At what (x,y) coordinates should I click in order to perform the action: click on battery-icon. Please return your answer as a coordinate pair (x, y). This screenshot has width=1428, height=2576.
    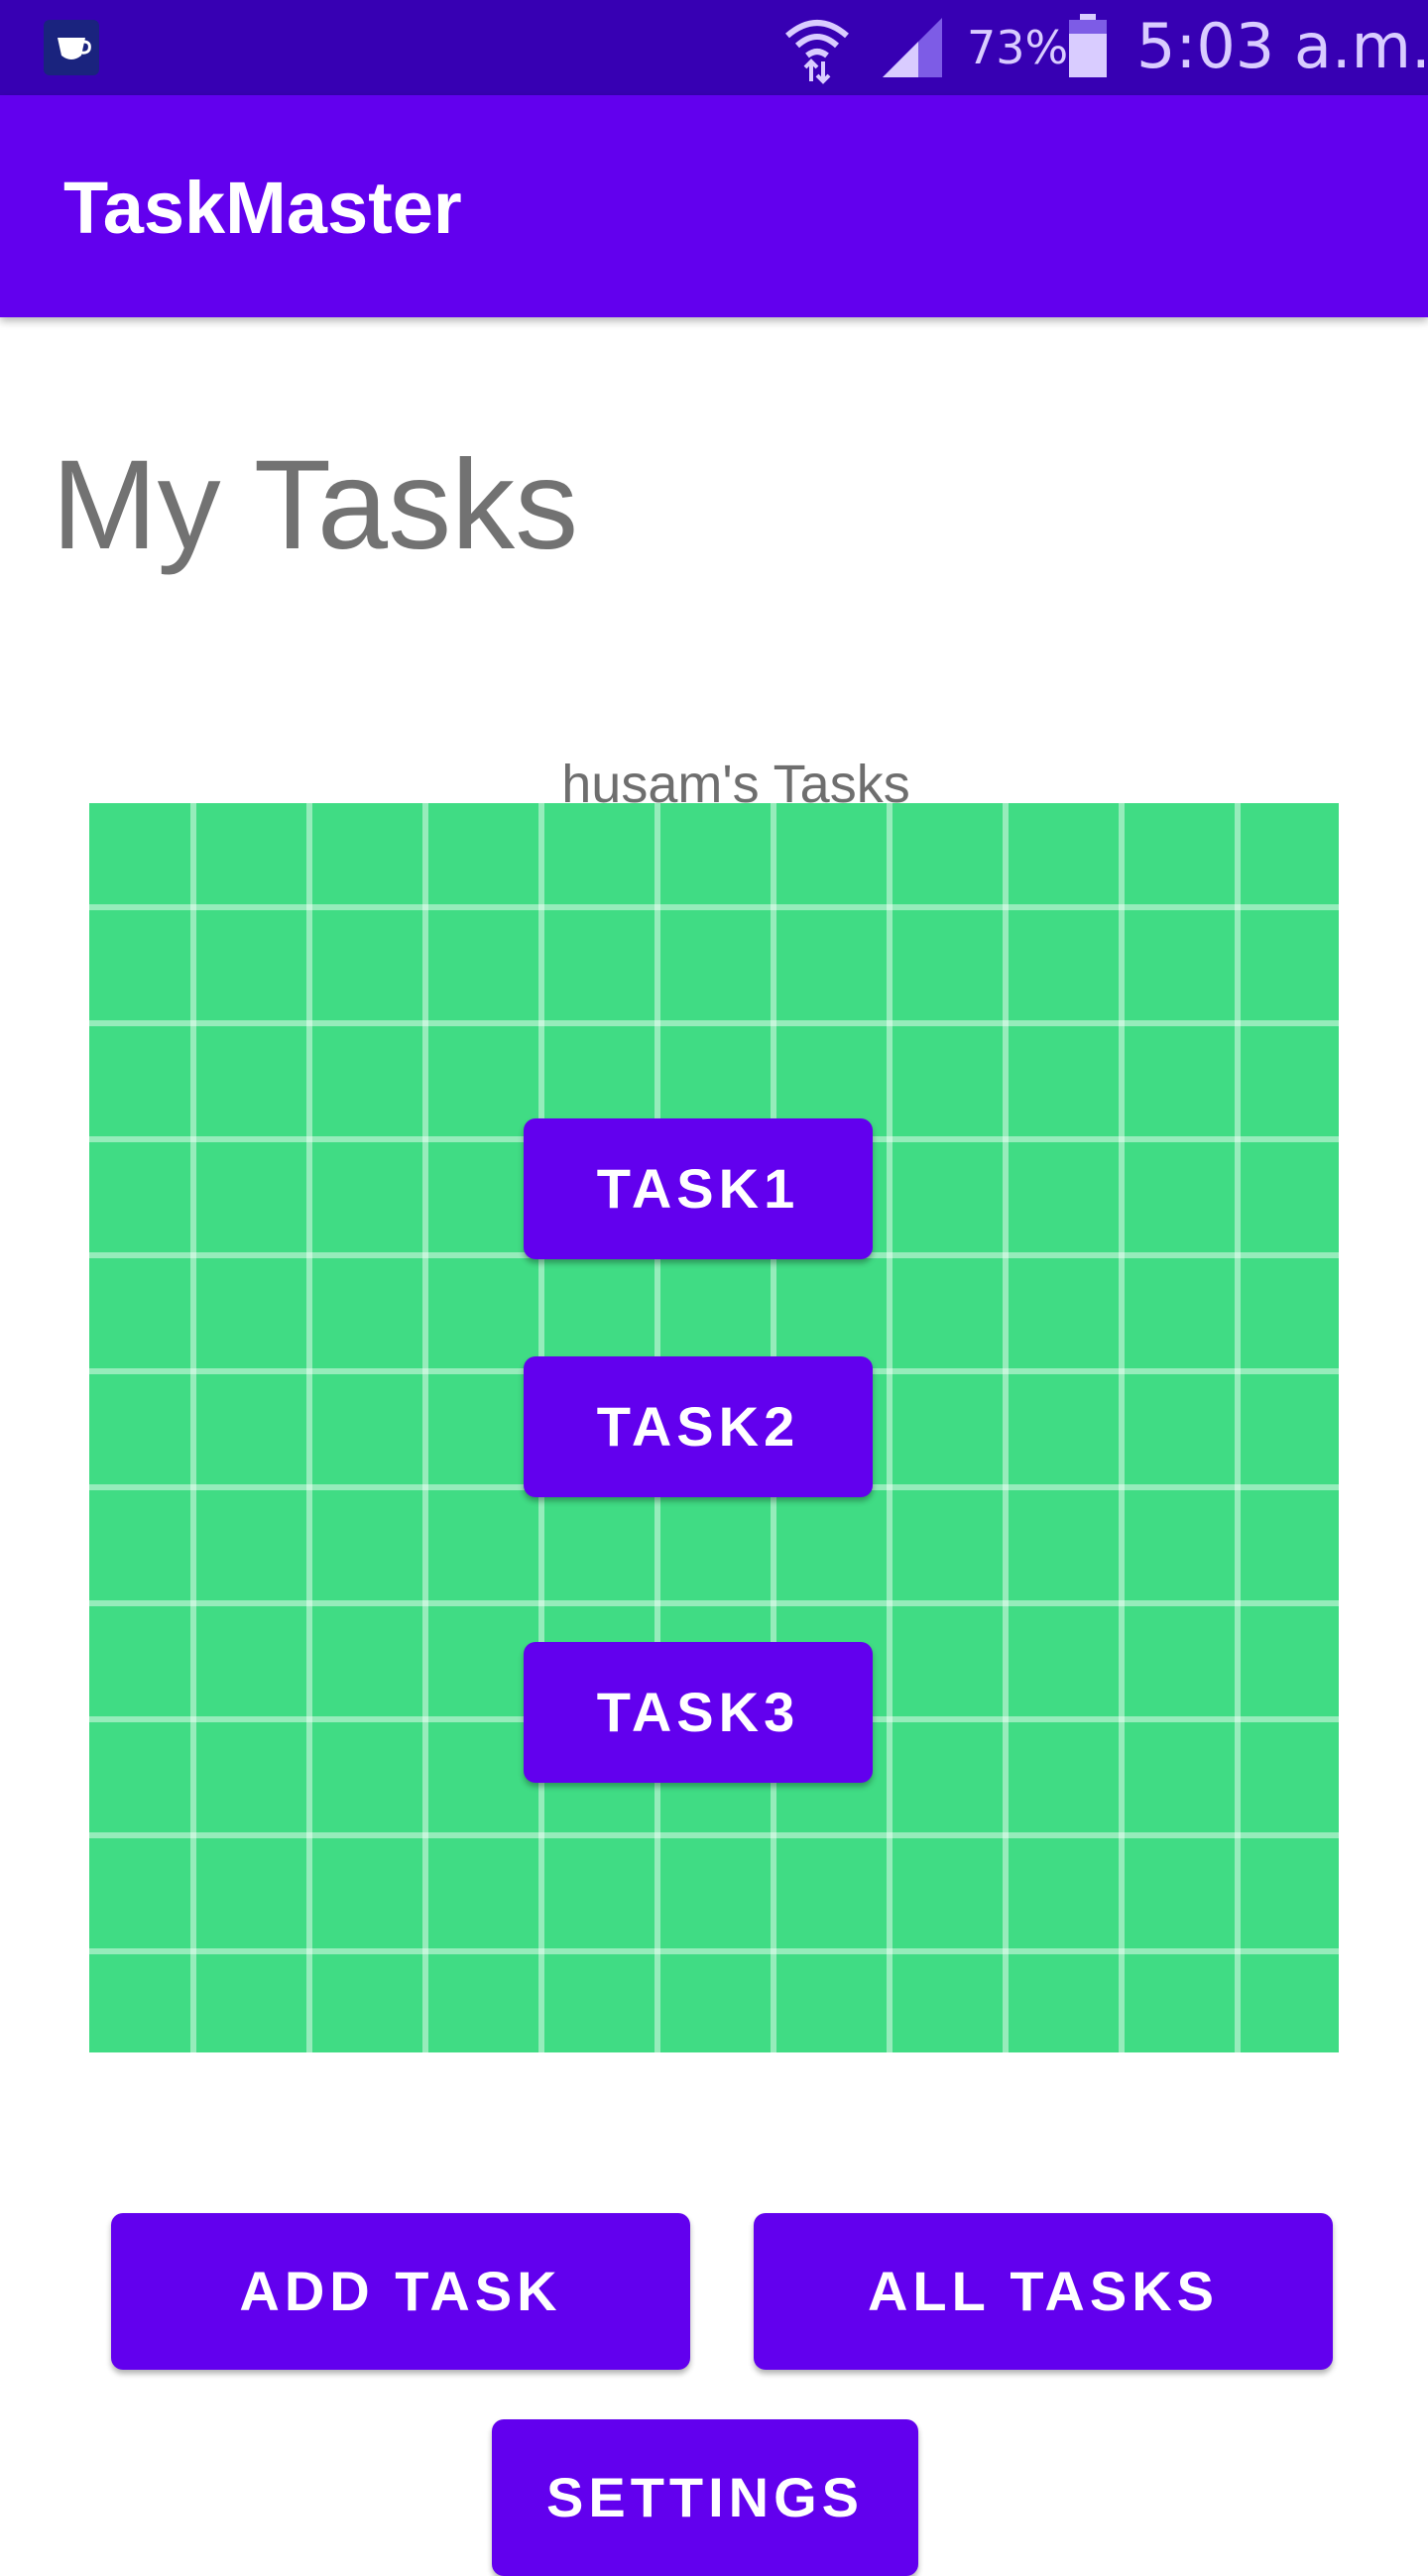
    Looking at the image, I should click on (1088, 46).